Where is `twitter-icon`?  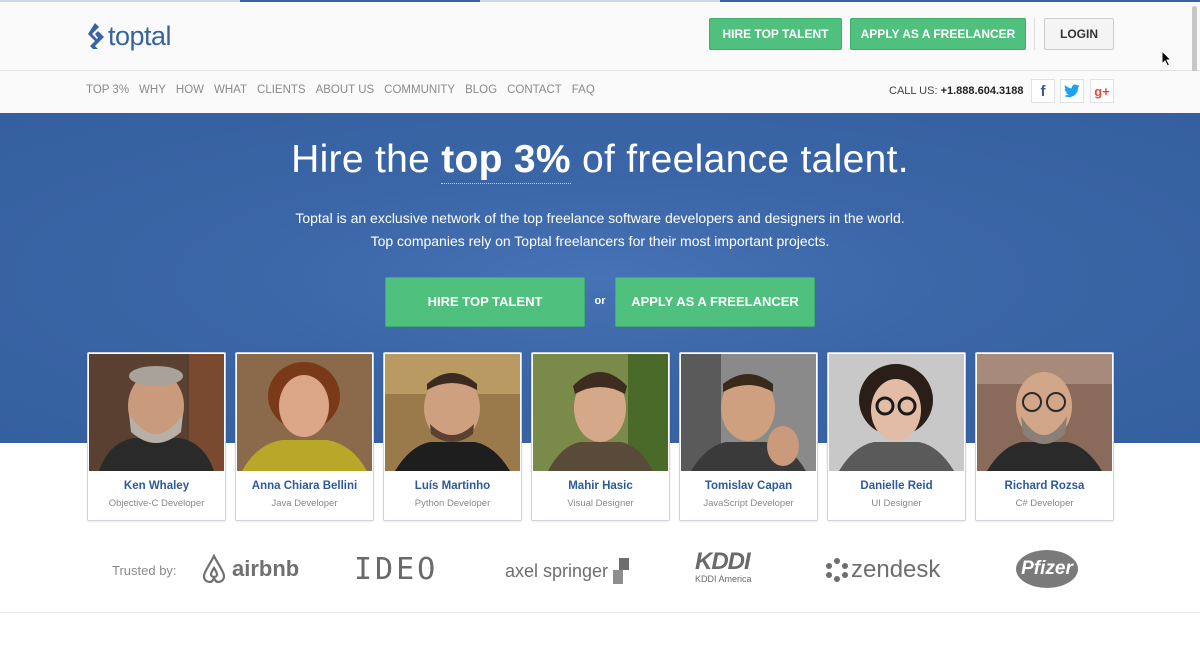 twitter-icon is located at coordinates (1072, 91).